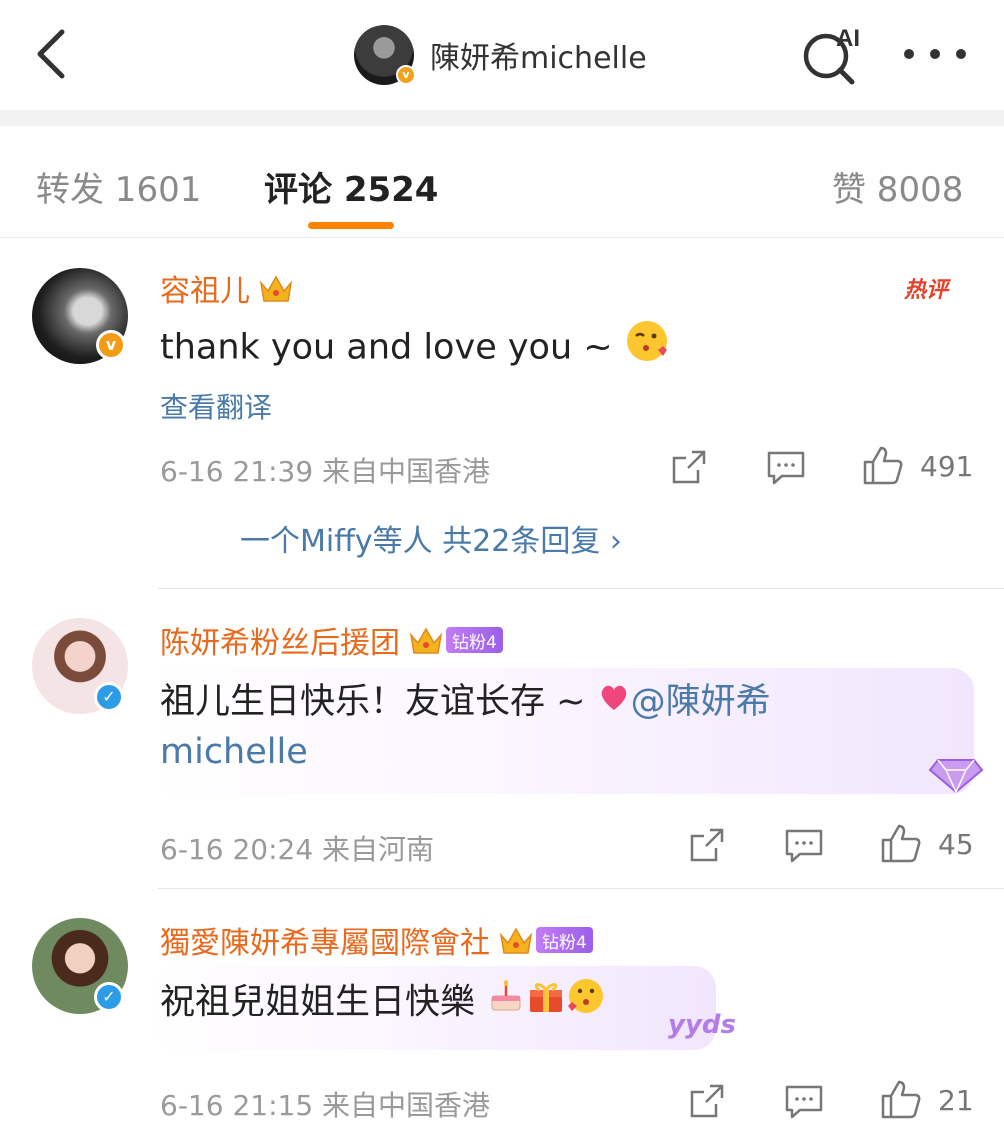 The height and width of the screenshot is (1126, 1004). I want to click on comment-username: 容祖儿, so click(227, 288).